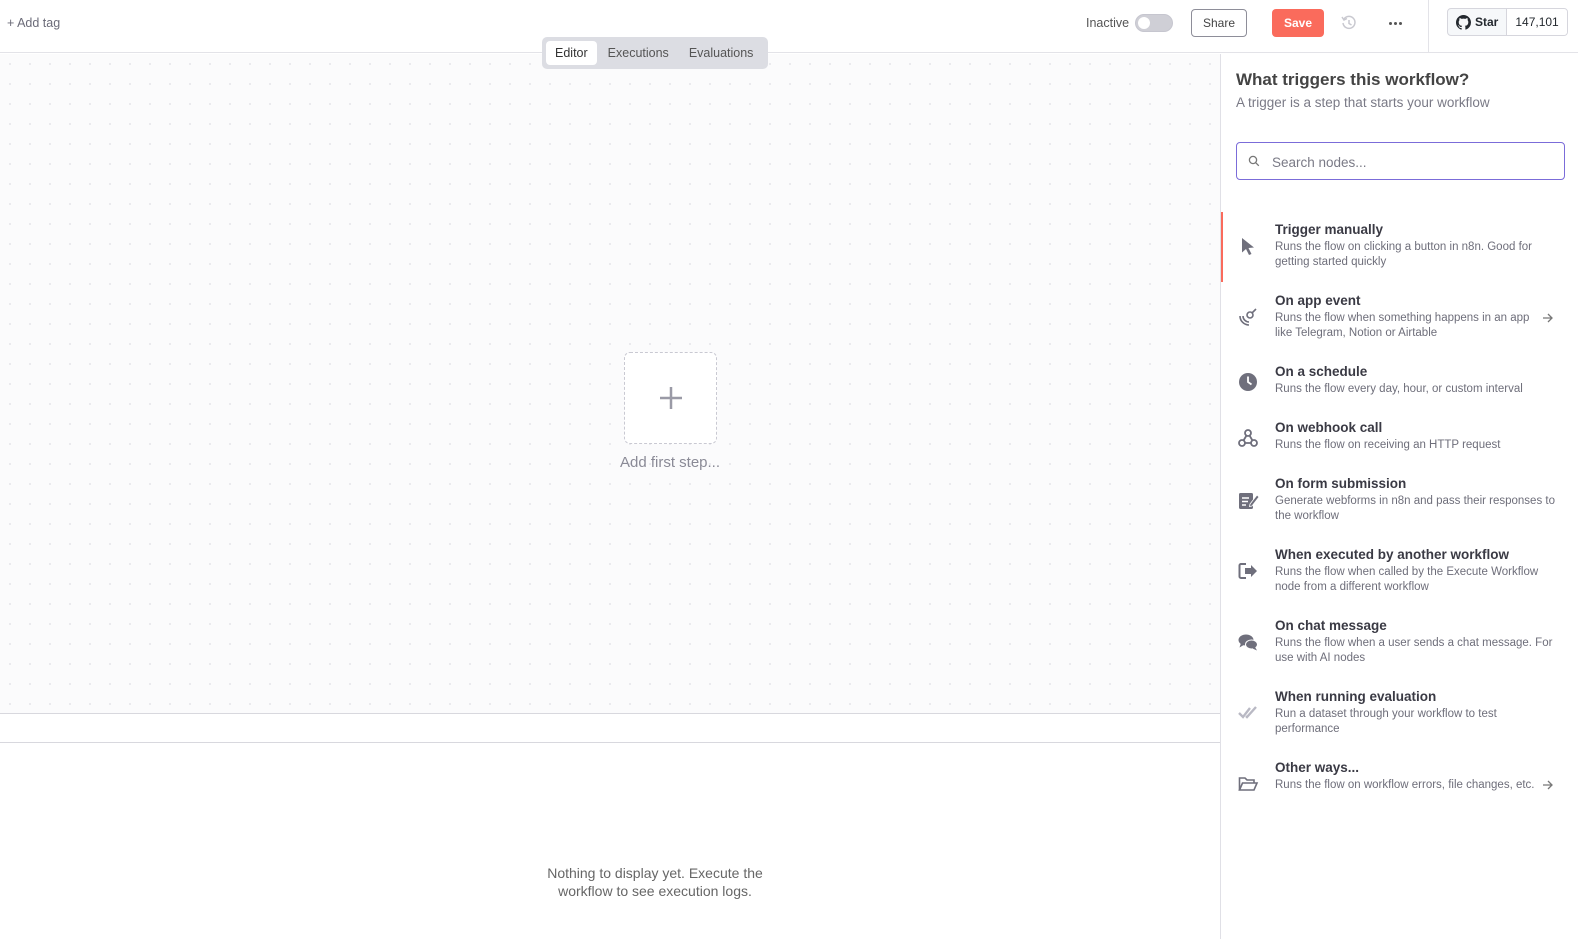 The width and height of the screenshot is (1578, 939). I want to click on folder-open-icon, so click(1248, 784).